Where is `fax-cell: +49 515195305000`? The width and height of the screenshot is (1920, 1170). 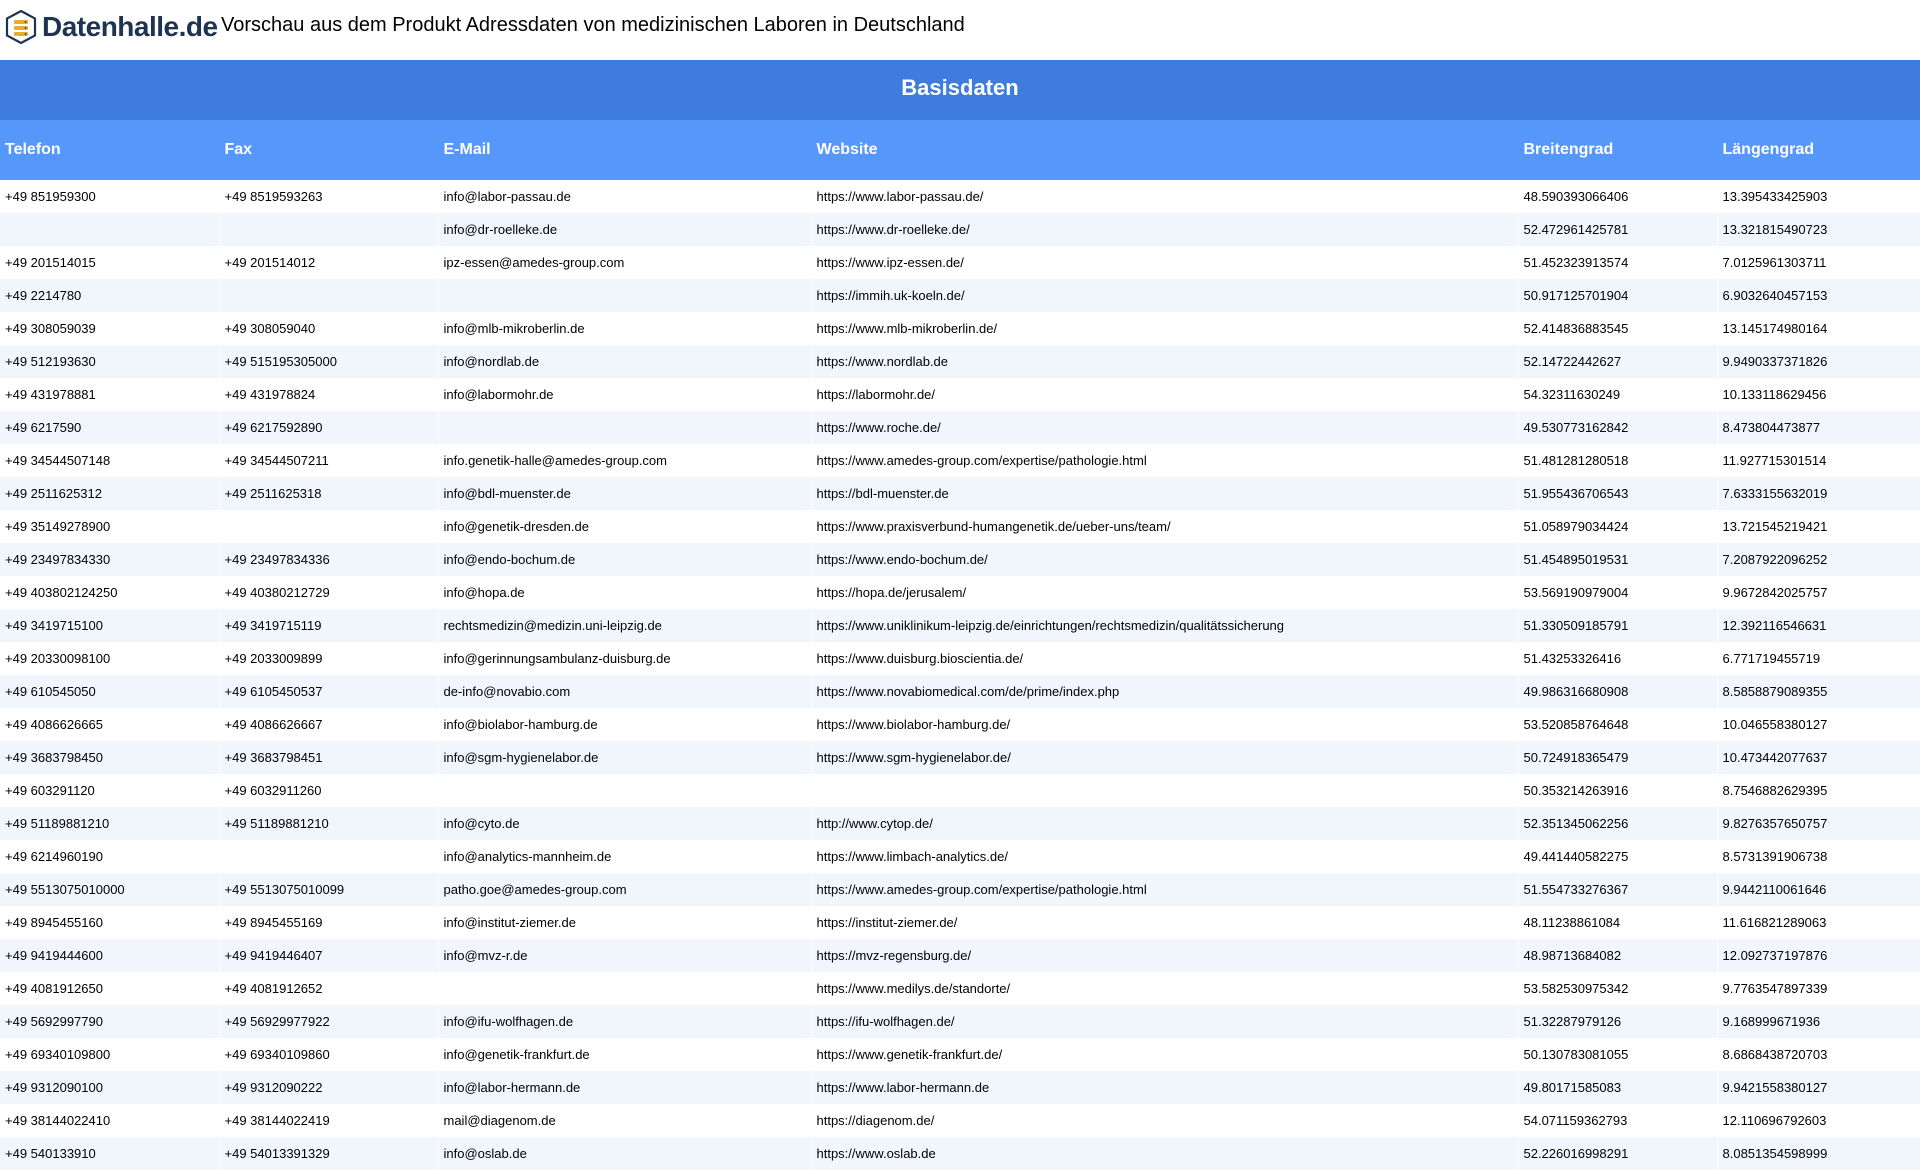
fax-cell: +49 515195305000 is located at coordinates (329, 361).